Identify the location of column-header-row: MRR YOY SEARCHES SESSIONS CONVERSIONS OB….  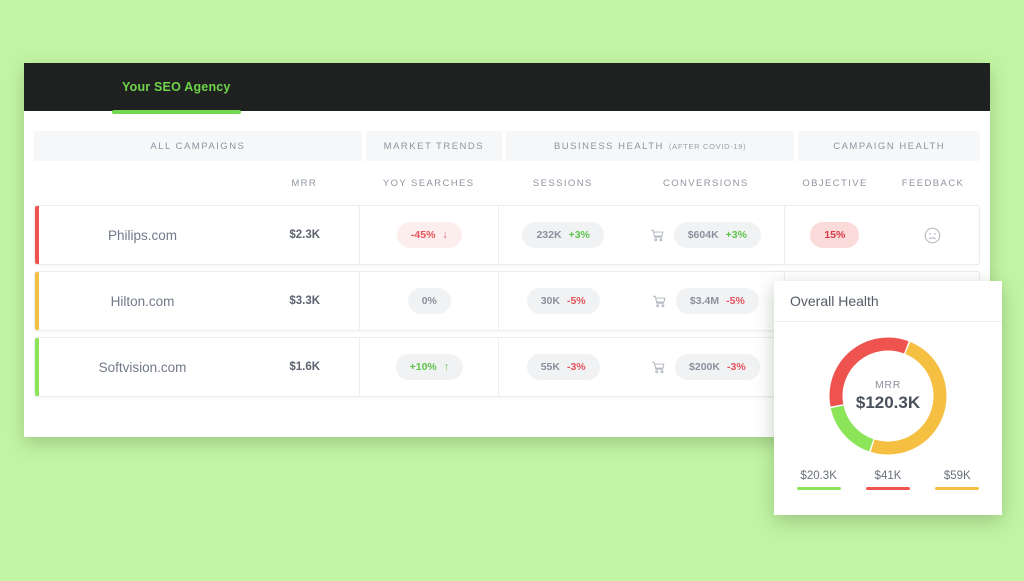
(507, 183).